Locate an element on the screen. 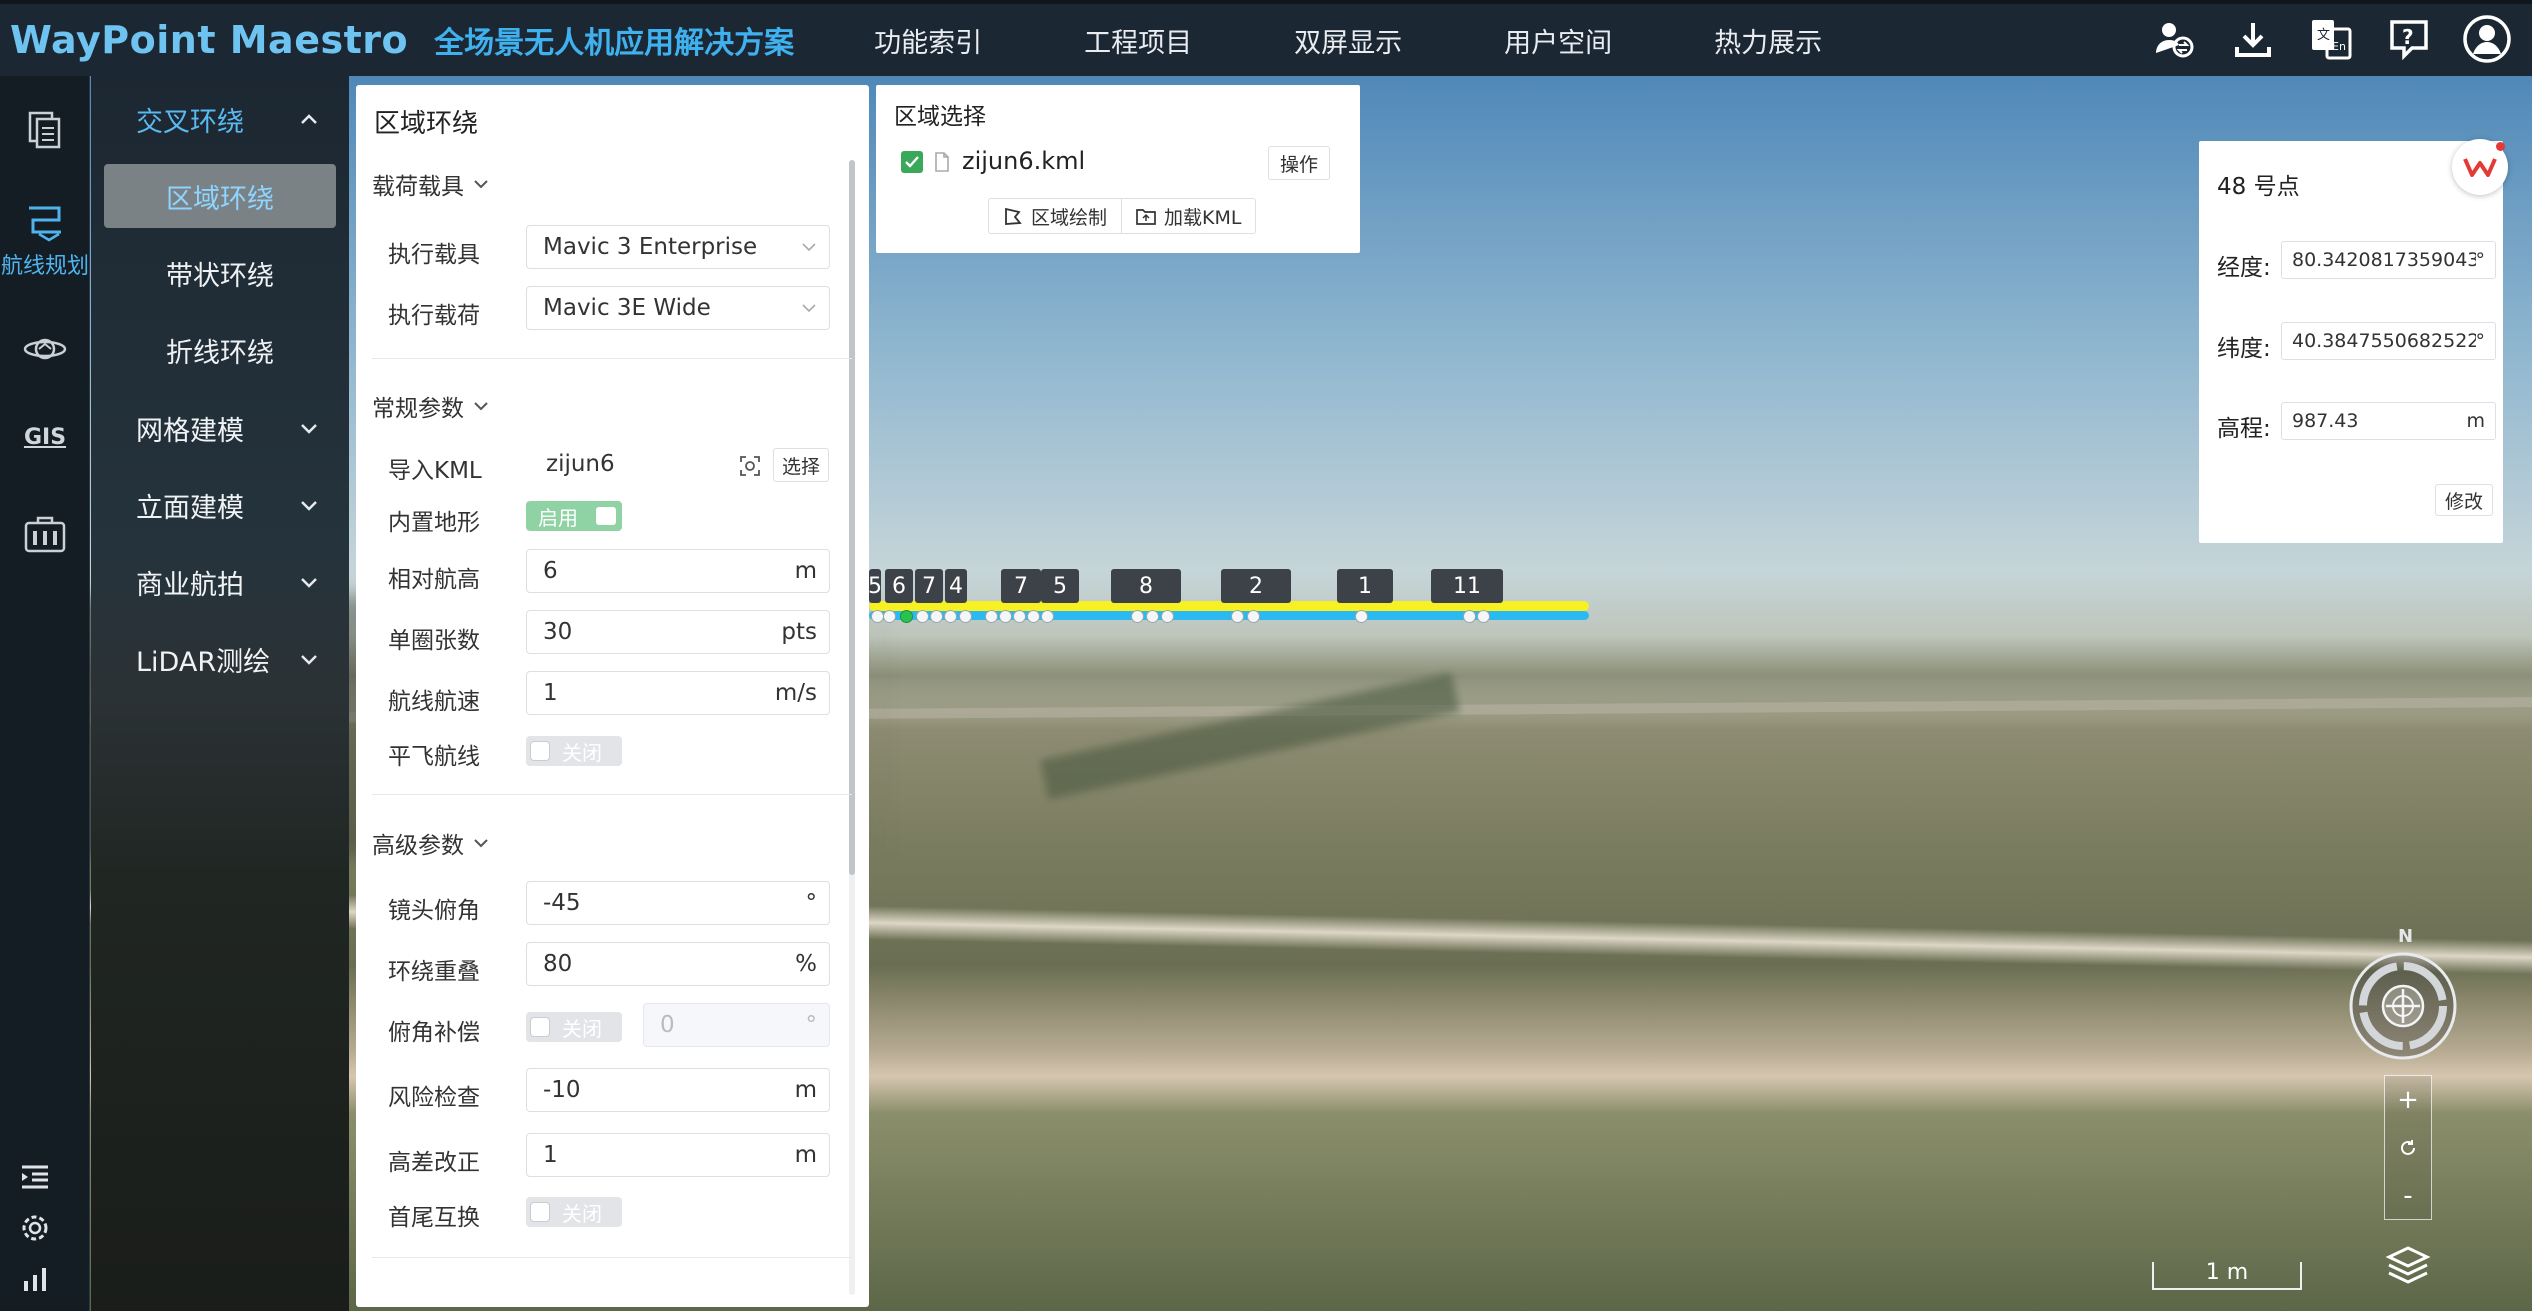 This screenshot has width=2532, height=1311. edit-waypoint-button: 修改 is located at coordinates (2464, 500).